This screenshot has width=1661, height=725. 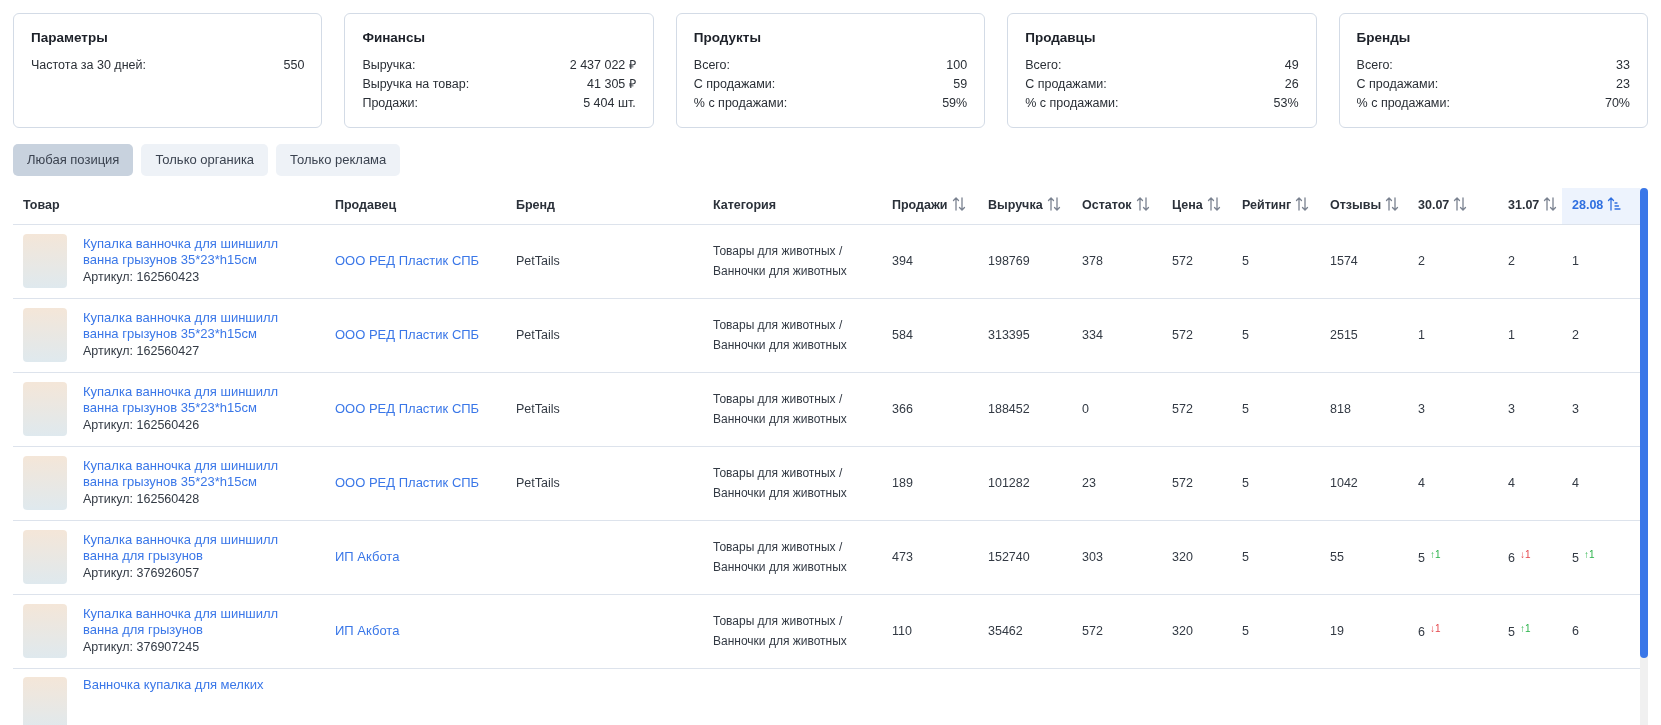 What do you see at coordinates (294, 66) in the screenshot?
I see `stat-value: 550` at bounding box center [294, 66].